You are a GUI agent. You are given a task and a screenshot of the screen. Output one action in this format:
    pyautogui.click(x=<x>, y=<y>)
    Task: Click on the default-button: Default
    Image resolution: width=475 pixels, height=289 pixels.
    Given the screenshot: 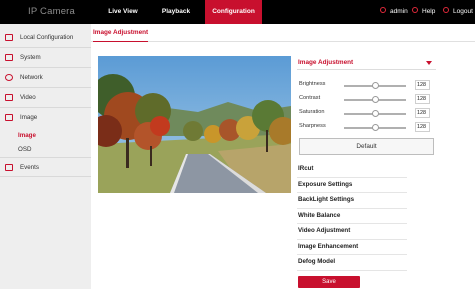 What is the action you would take?
    pyautogui.click(x=366, y=146)
    